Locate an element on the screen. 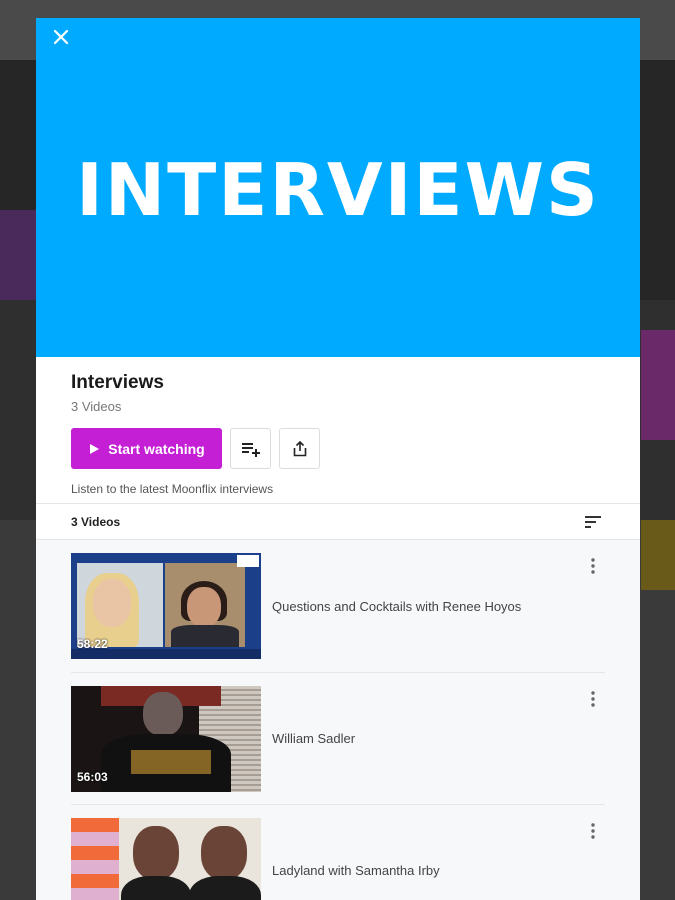 The height and width of the screenshot is (900, 675). play-icon is located at coordinates (95, 448).